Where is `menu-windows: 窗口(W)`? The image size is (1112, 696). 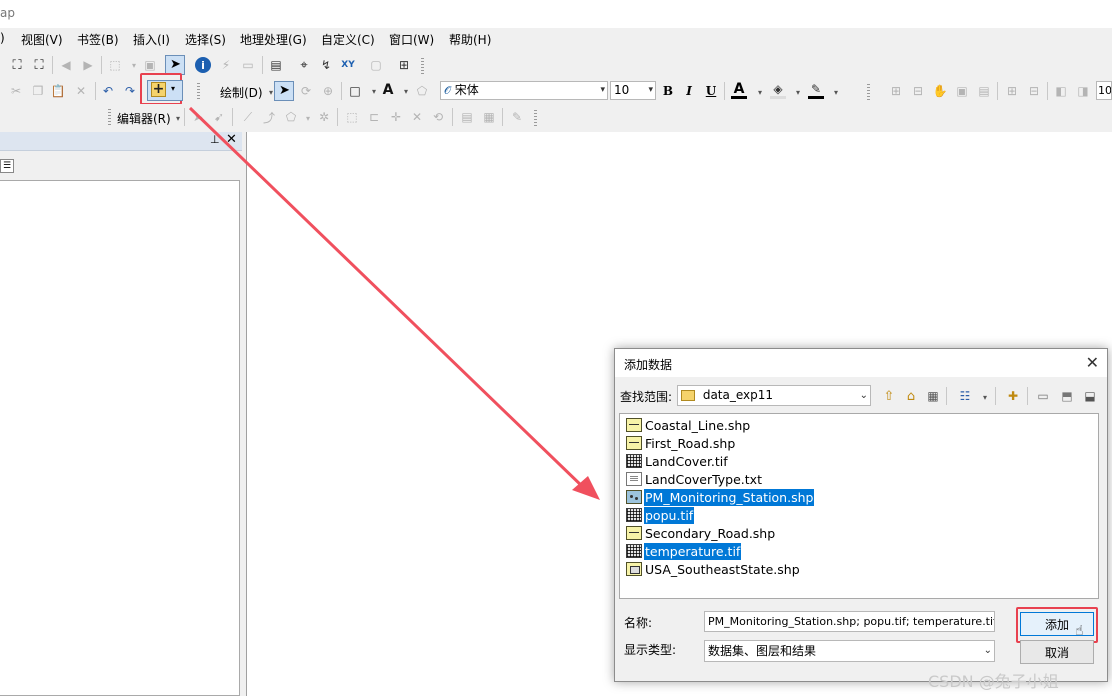 menu-windows: 窗口(W) is located at coordinates (411, 39).